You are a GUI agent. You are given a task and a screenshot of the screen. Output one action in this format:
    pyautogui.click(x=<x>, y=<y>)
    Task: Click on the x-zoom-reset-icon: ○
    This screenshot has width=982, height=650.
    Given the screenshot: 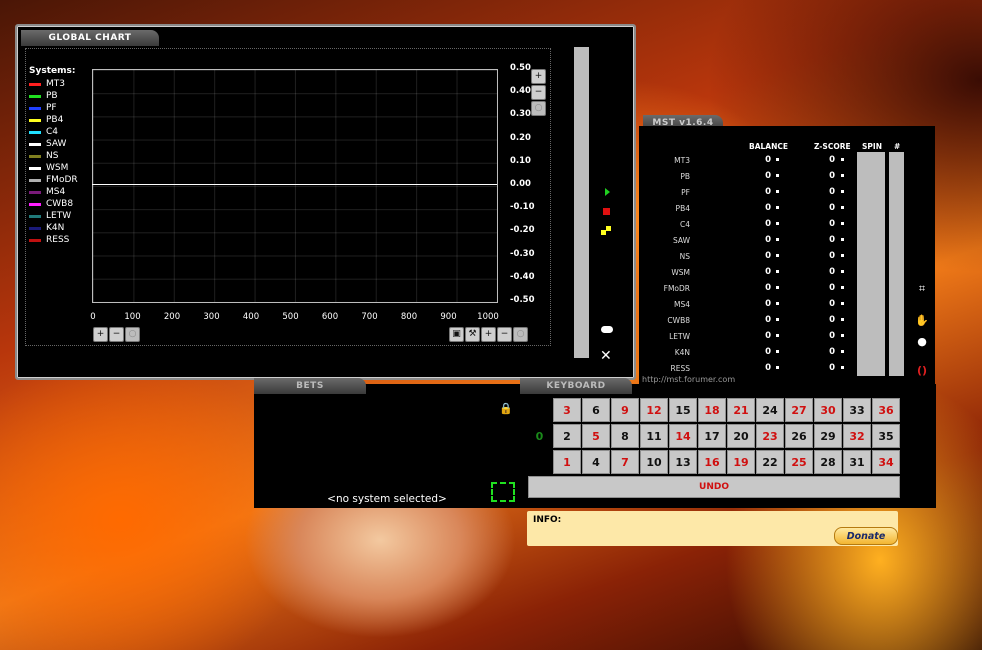 What is the action you would take?
    pyautogui.click(x=132, y=334)
    